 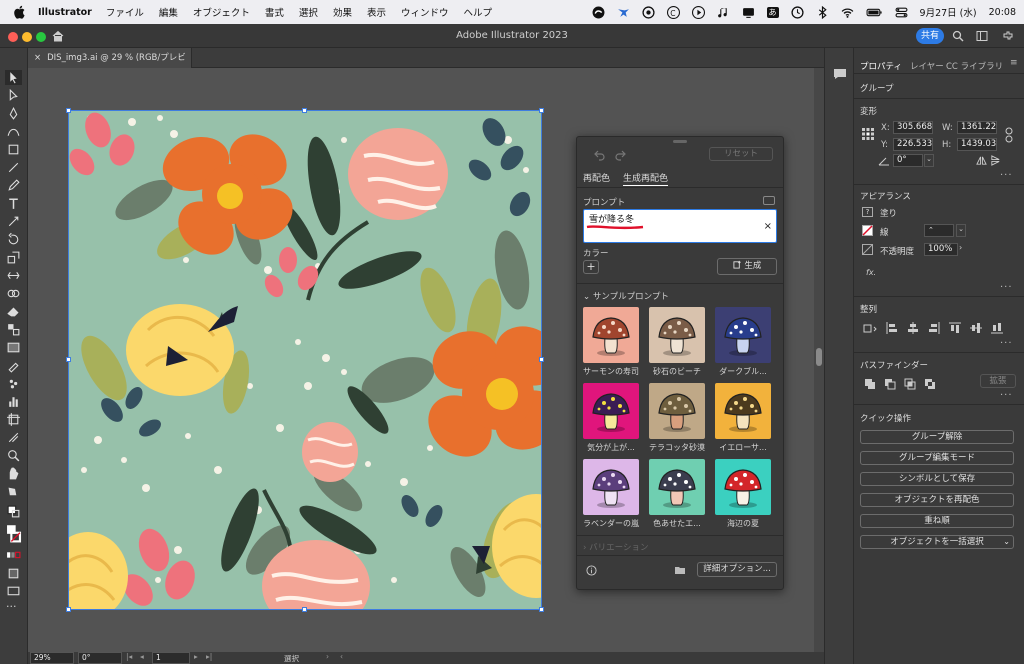 I want to click on tab-generative-recolor: 生成再配色, so click(x=646, y=178).